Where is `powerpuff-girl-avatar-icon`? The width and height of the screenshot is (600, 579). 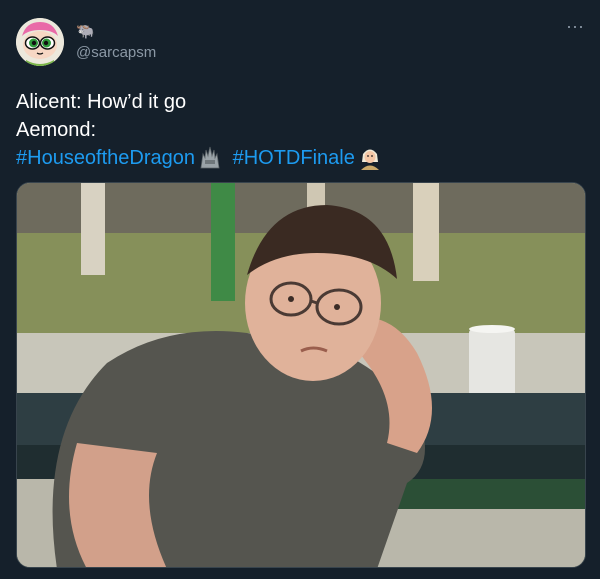 powerpuff-girl-avatar-icon is located at coordinates (40, 42).